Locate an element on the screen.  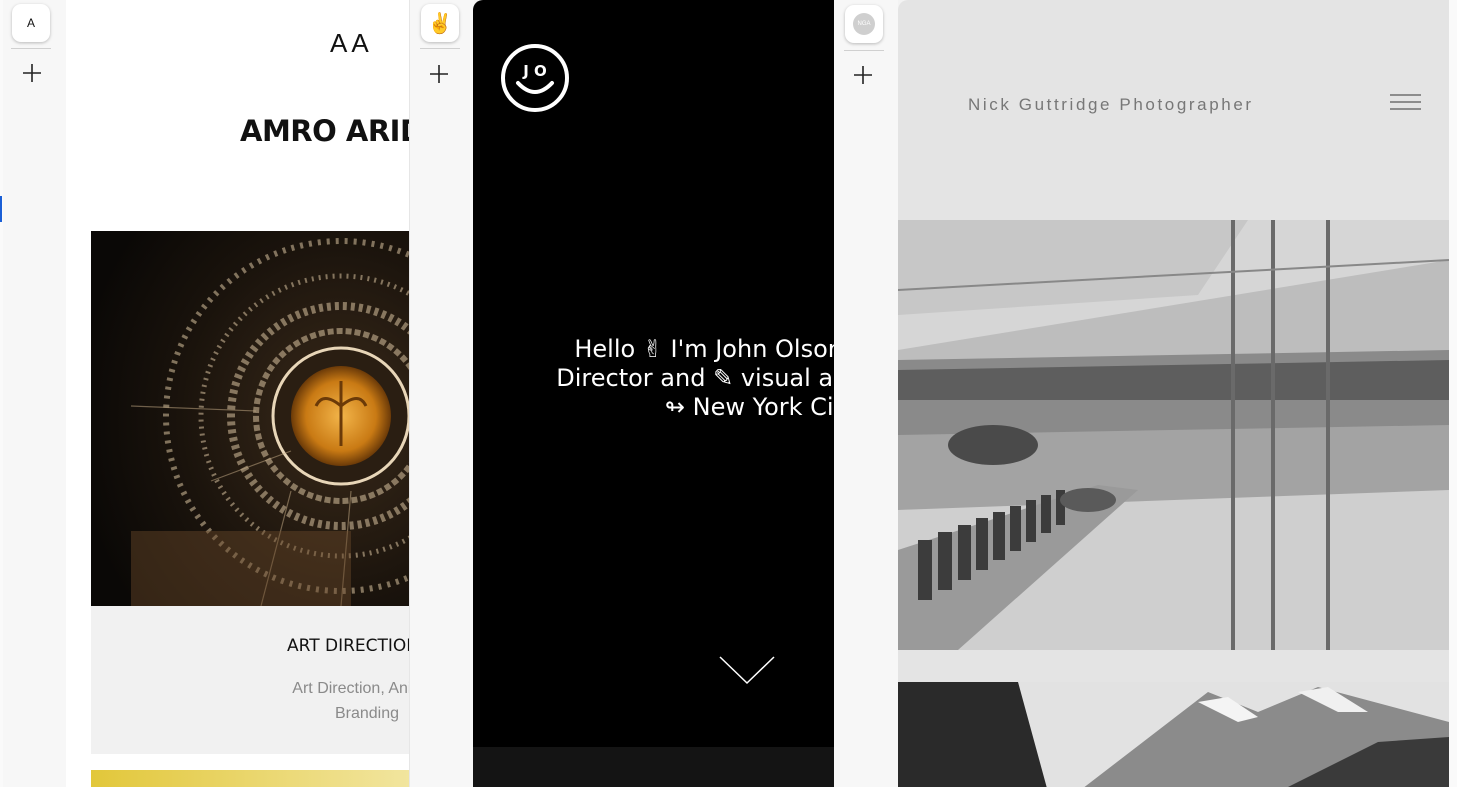
smiley-logo-icon: J O is located at coordinates (535, 78).